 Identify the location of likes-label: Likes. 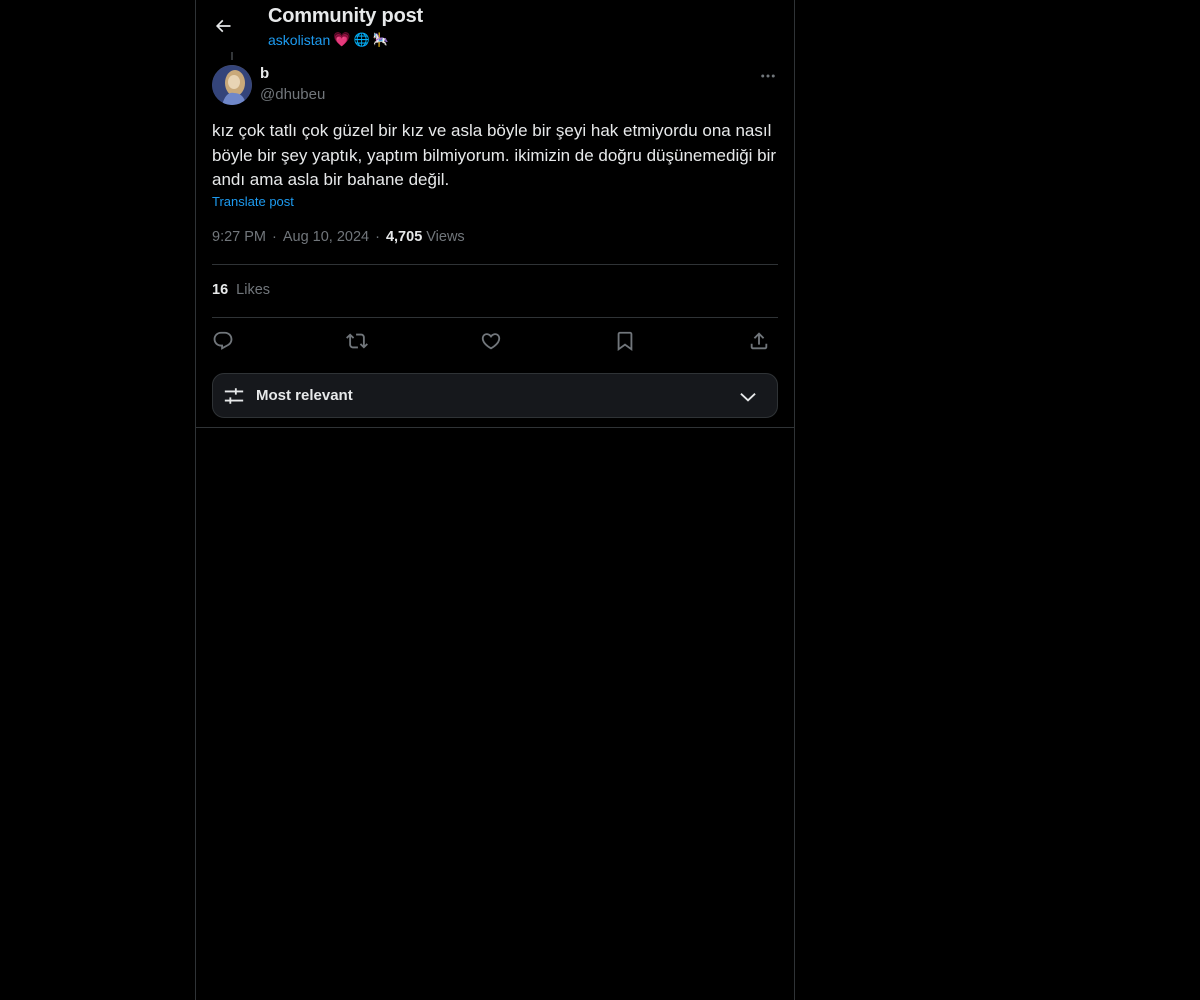
(253, 290).